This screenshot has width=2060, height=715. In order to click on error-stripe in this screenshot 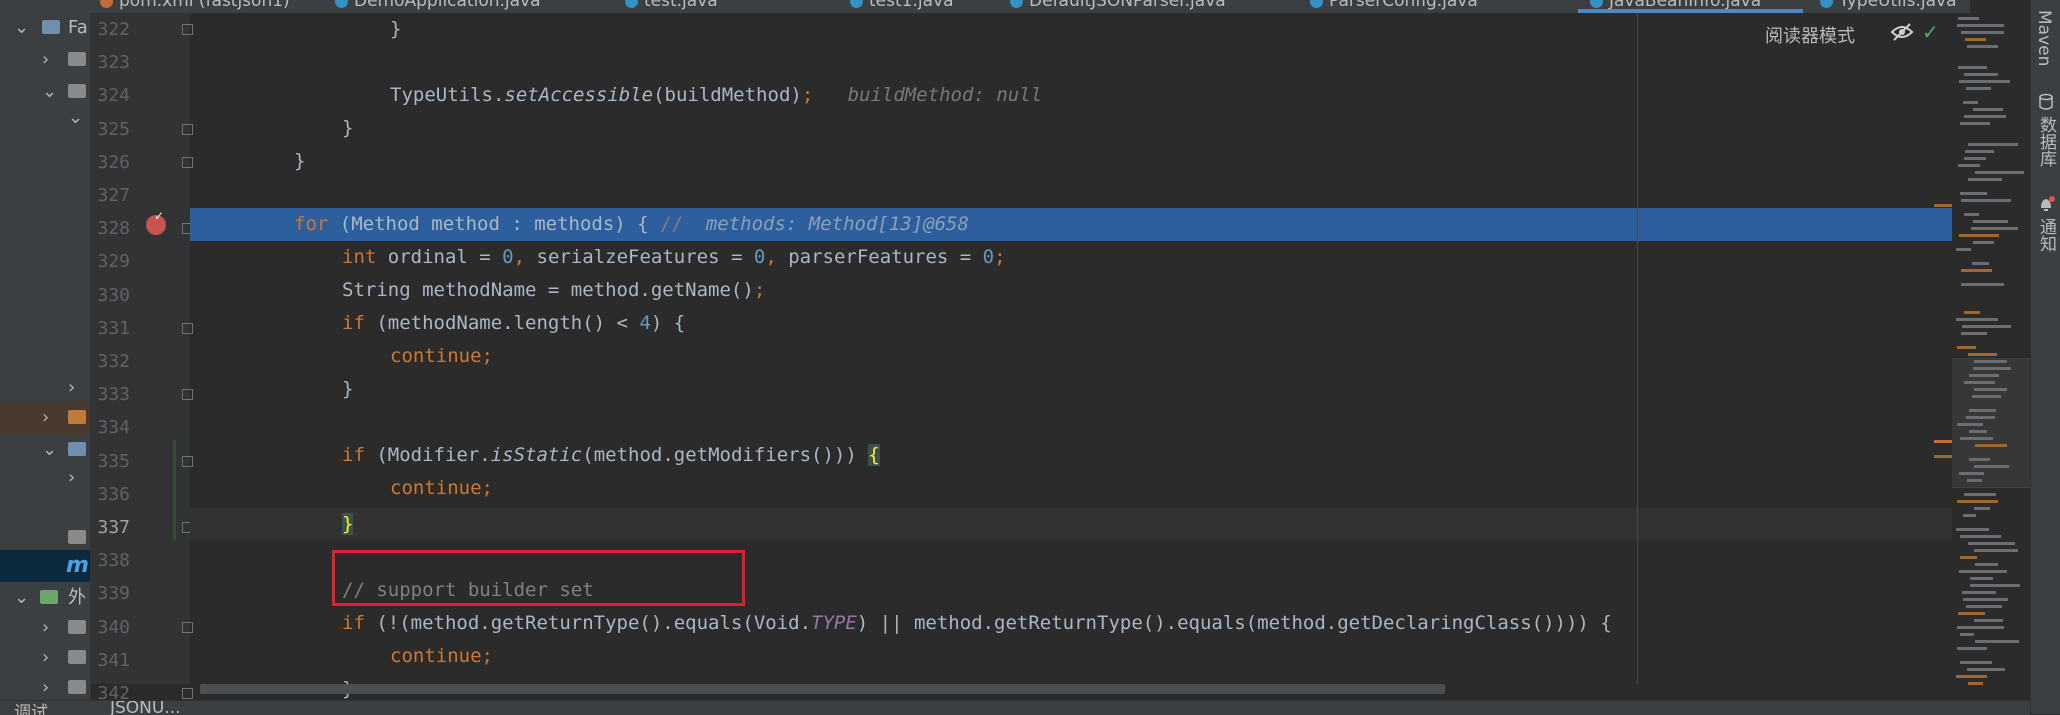, I will do `click(1943, 350)`.